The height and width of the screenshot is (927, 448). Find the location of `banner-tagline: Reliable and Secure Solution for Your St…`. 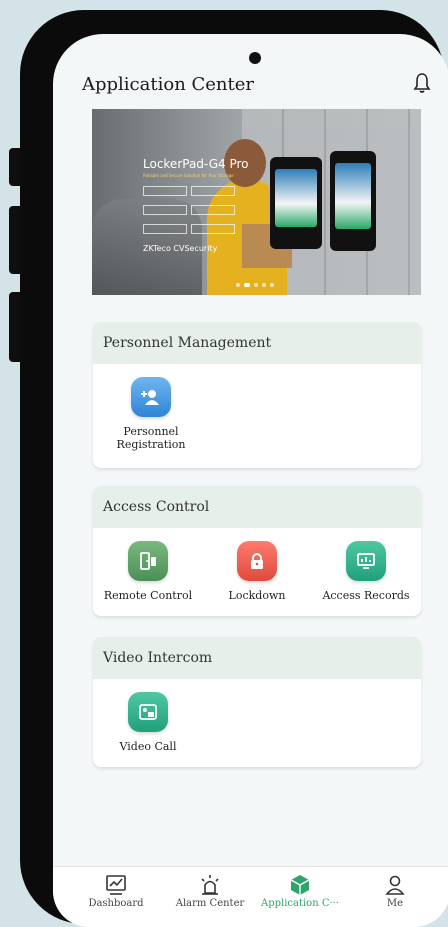

banner-tagline: Reliable and Secure Solution for Your St… is located at coordinates (188, 175).